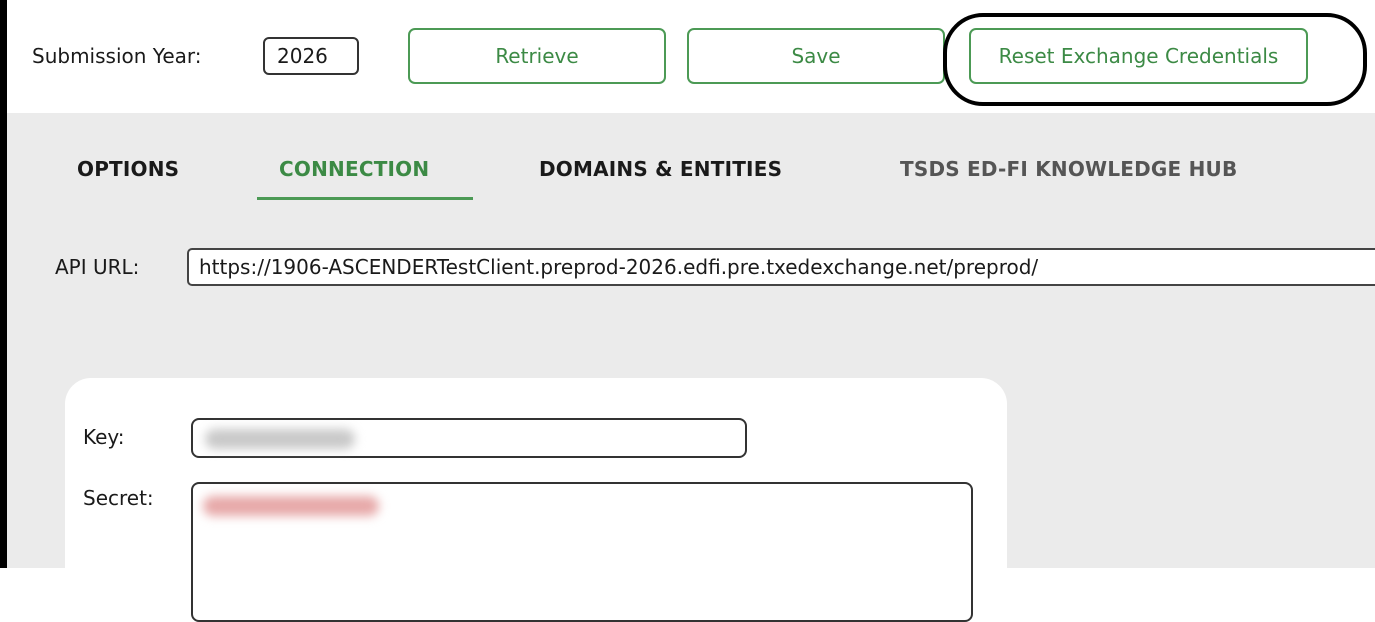 Image resolution: width=1375 pixels, height=622 pixels. I want to click on api-url-input, so click(781, 267).